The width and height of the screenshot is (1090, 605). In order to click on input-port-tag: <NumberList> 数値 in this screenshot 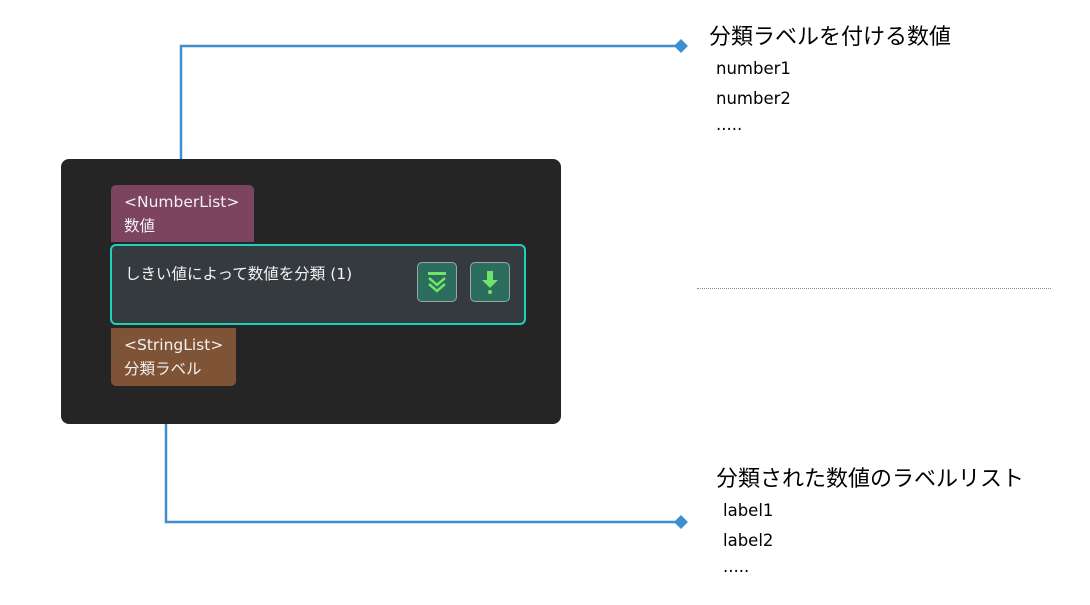, I will do `click(182, 213)`.